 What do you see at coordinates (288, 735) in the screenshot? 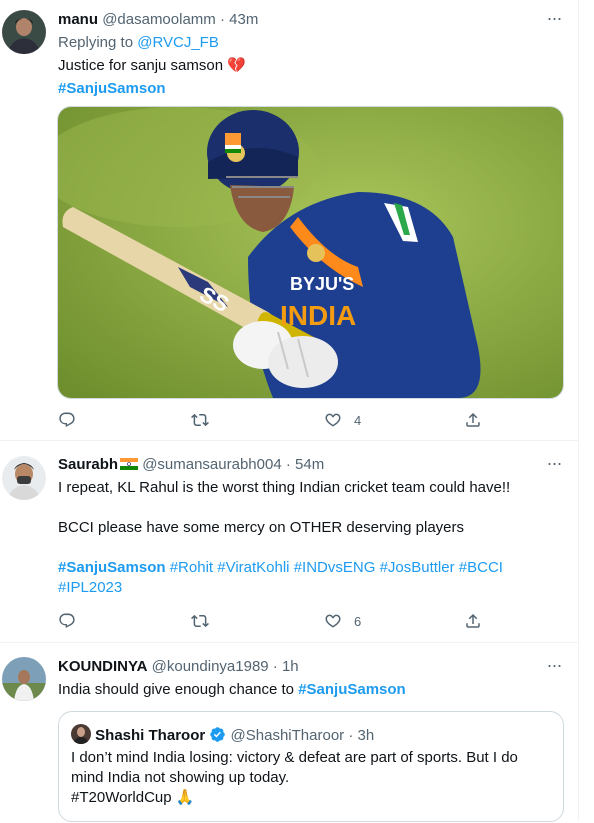
I see `quoted-user-handle: @ShashiTharoor` at bounding box center [288, 735].